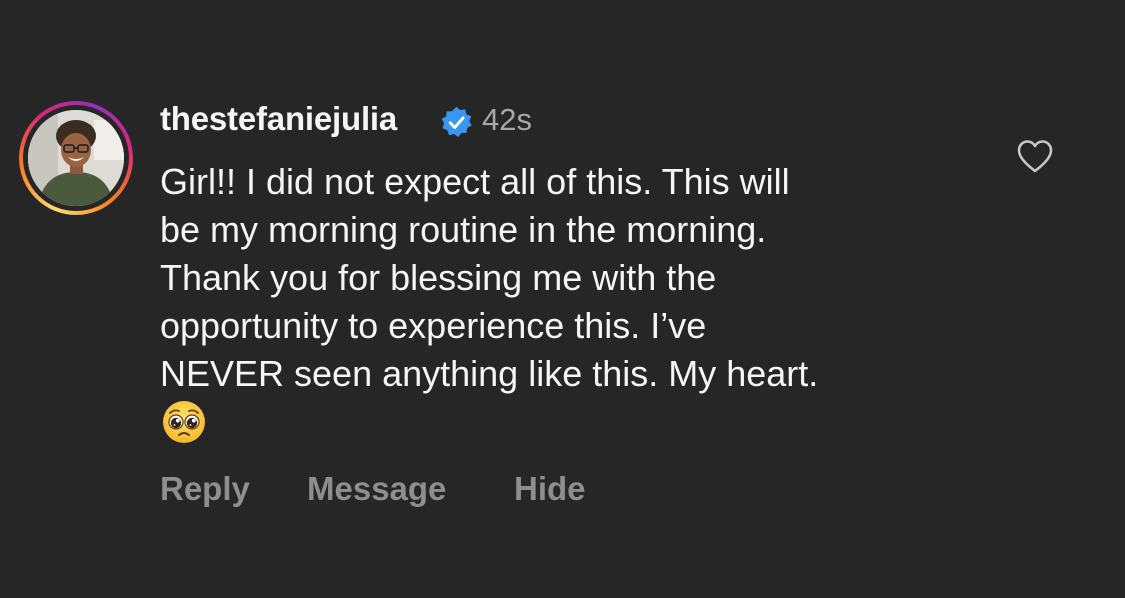 The image size is (1125, 598). What do you see at coordinates (205, 489) in the screenshot?
I see `reply-button: Reply` at bounding box center [205, 489].